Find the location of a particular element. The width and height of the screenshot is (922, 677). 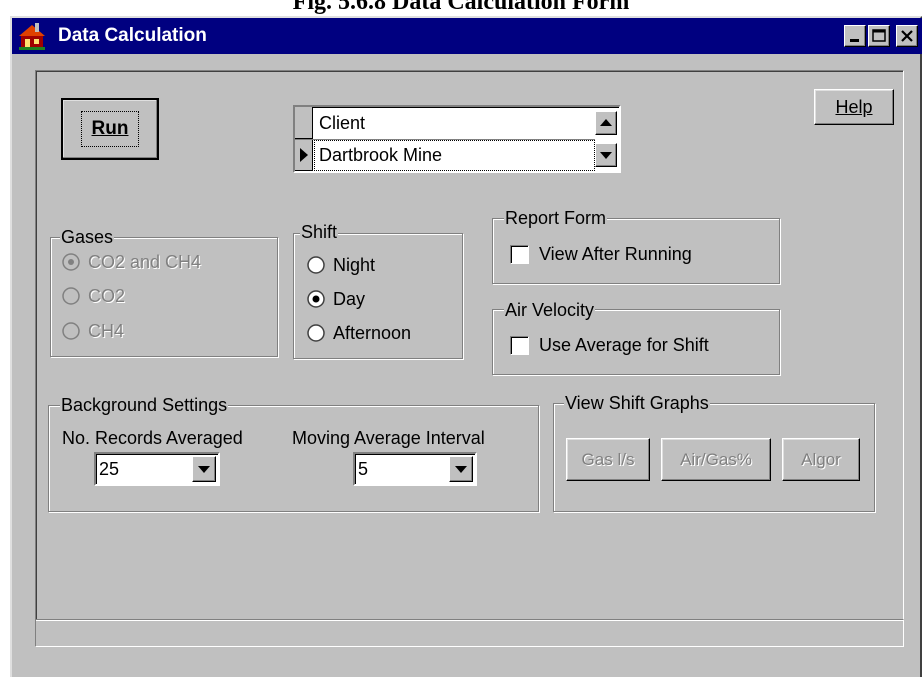

moving-average-interval-label: Moving Average Interval is located at coordinates (388, 438).